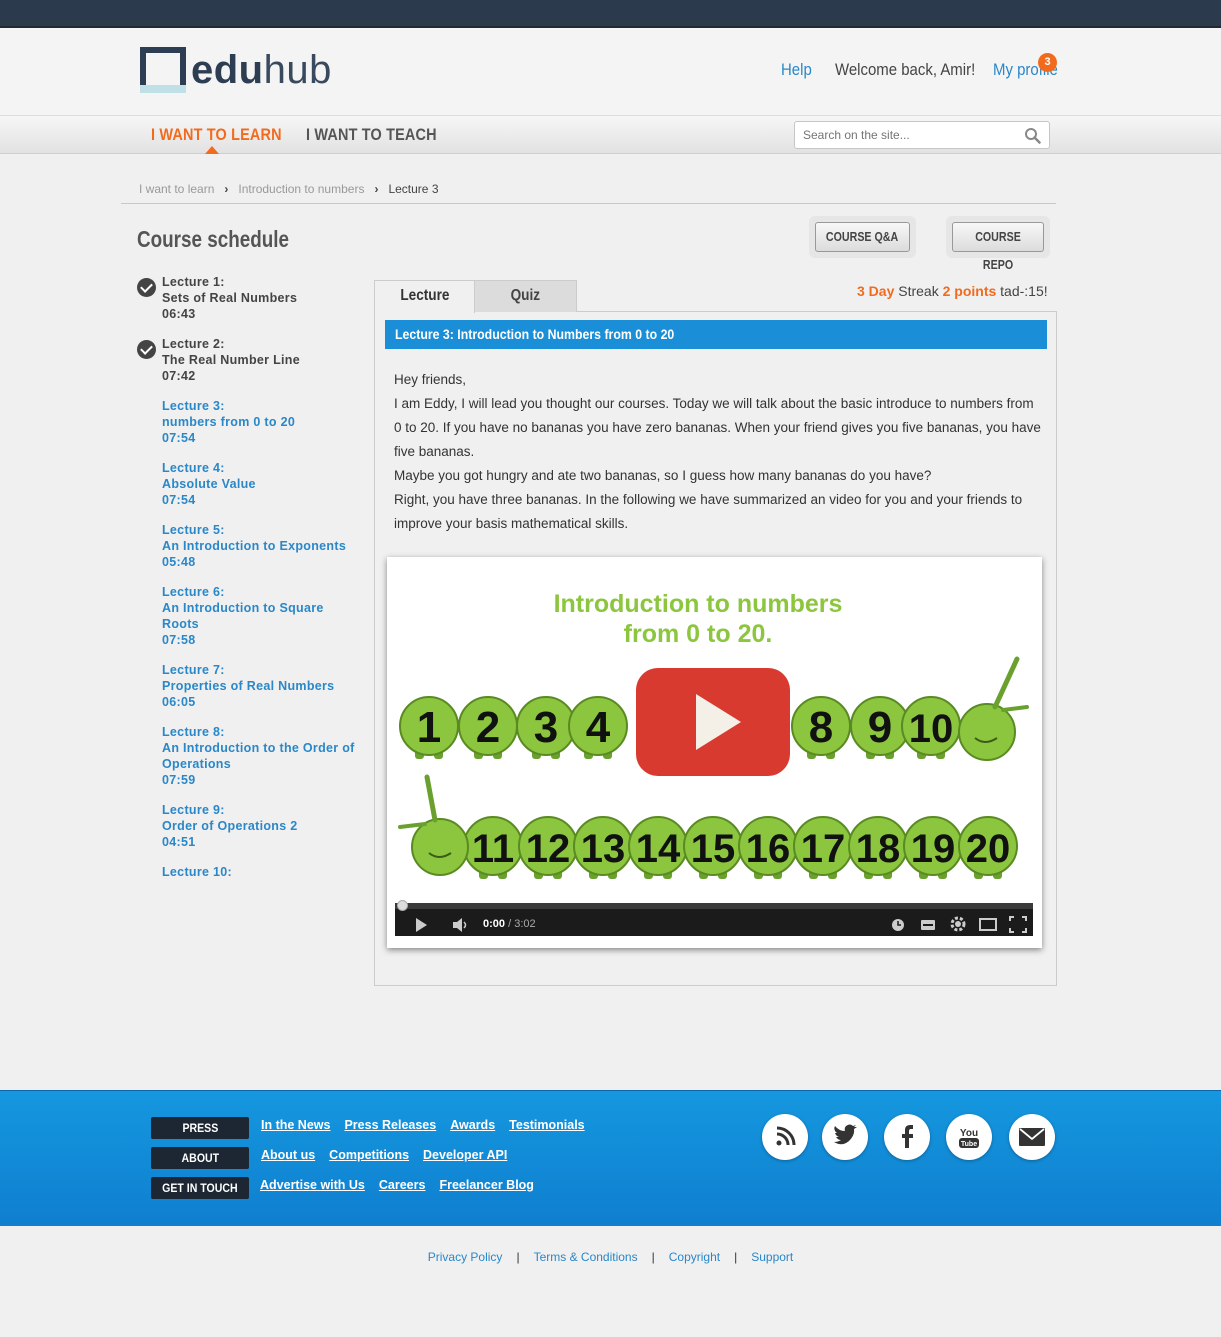 The height and width of the screenshot is (1337, 1221). Describe the element at coordinates (288, 1155) in the screenshot. I see `footer-link: About us` at that location.